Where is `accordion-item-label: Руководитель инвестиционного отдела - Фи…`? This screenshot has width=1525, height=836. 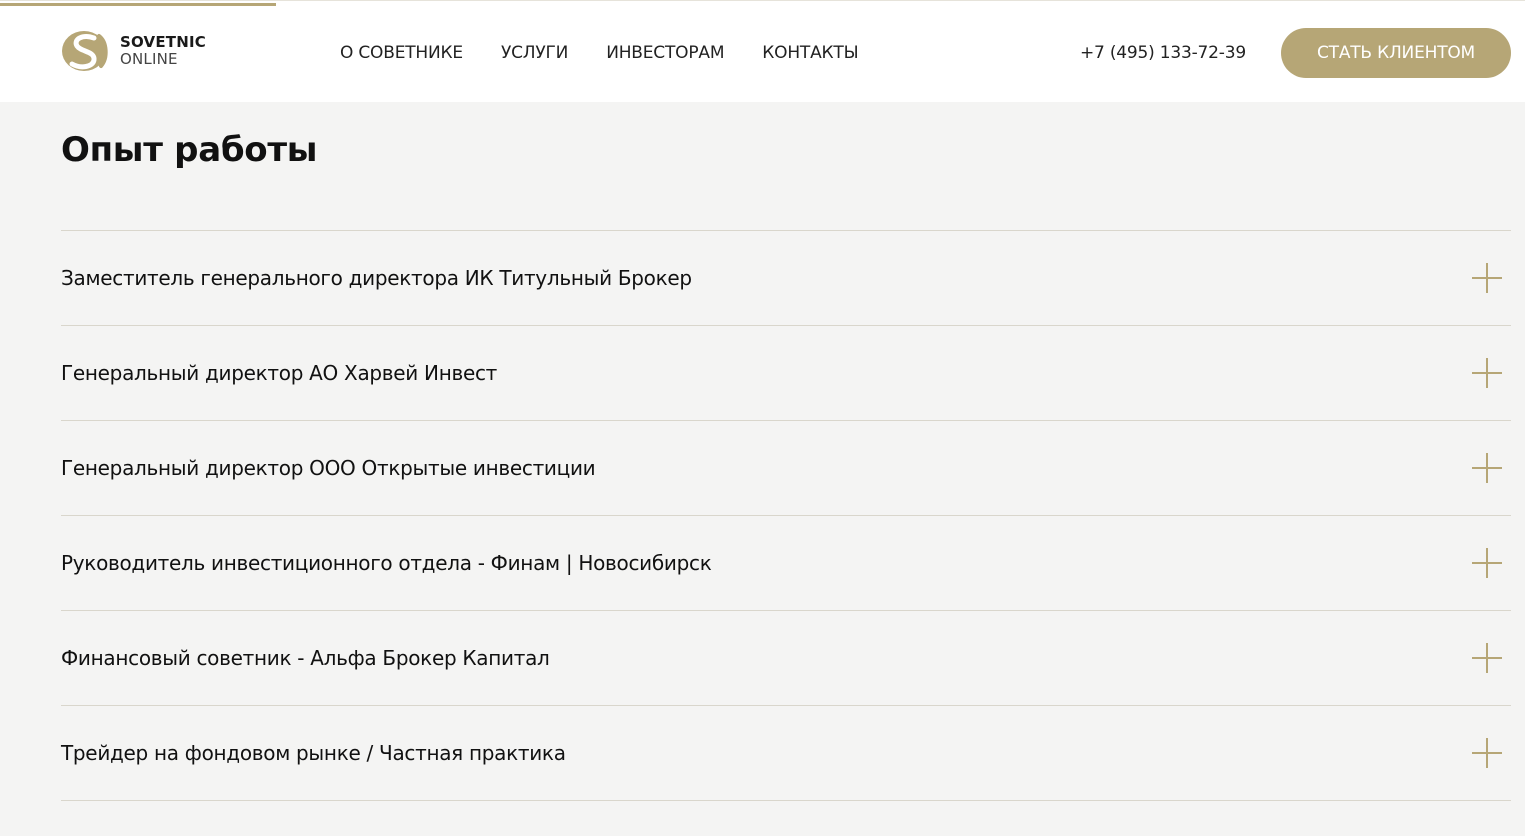 accordion-item-label: Руководитель инвестиционного отдела - Фи… is located at coordinates (386, 563).